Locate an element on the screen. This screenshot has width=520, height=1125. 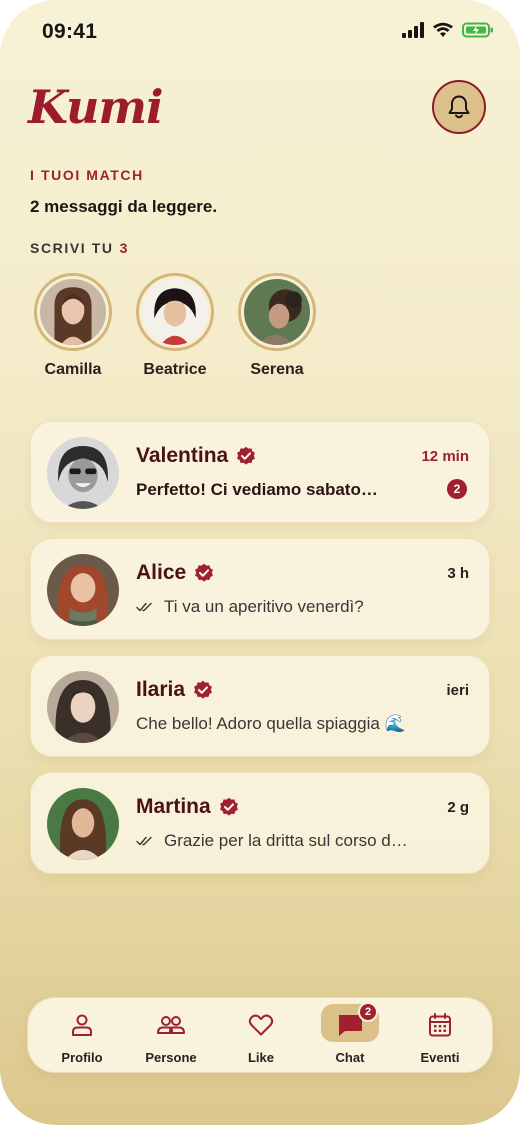
tab-label: Persone is located at coordinates (171, 1057).